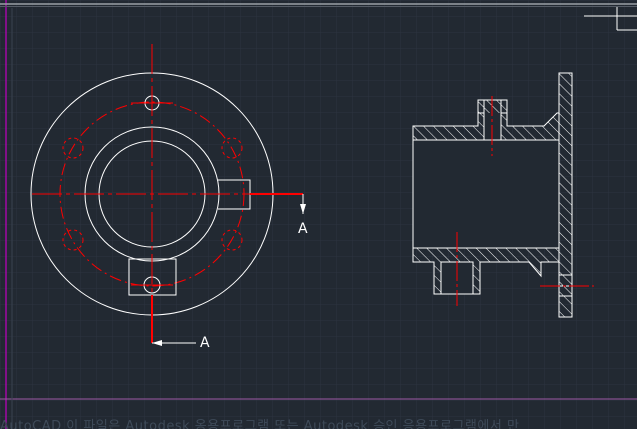 This screenshot has height=429, width=637. Describe the element at coordinates (565, 174) in the screenshot. I see `section-flange` at that location.